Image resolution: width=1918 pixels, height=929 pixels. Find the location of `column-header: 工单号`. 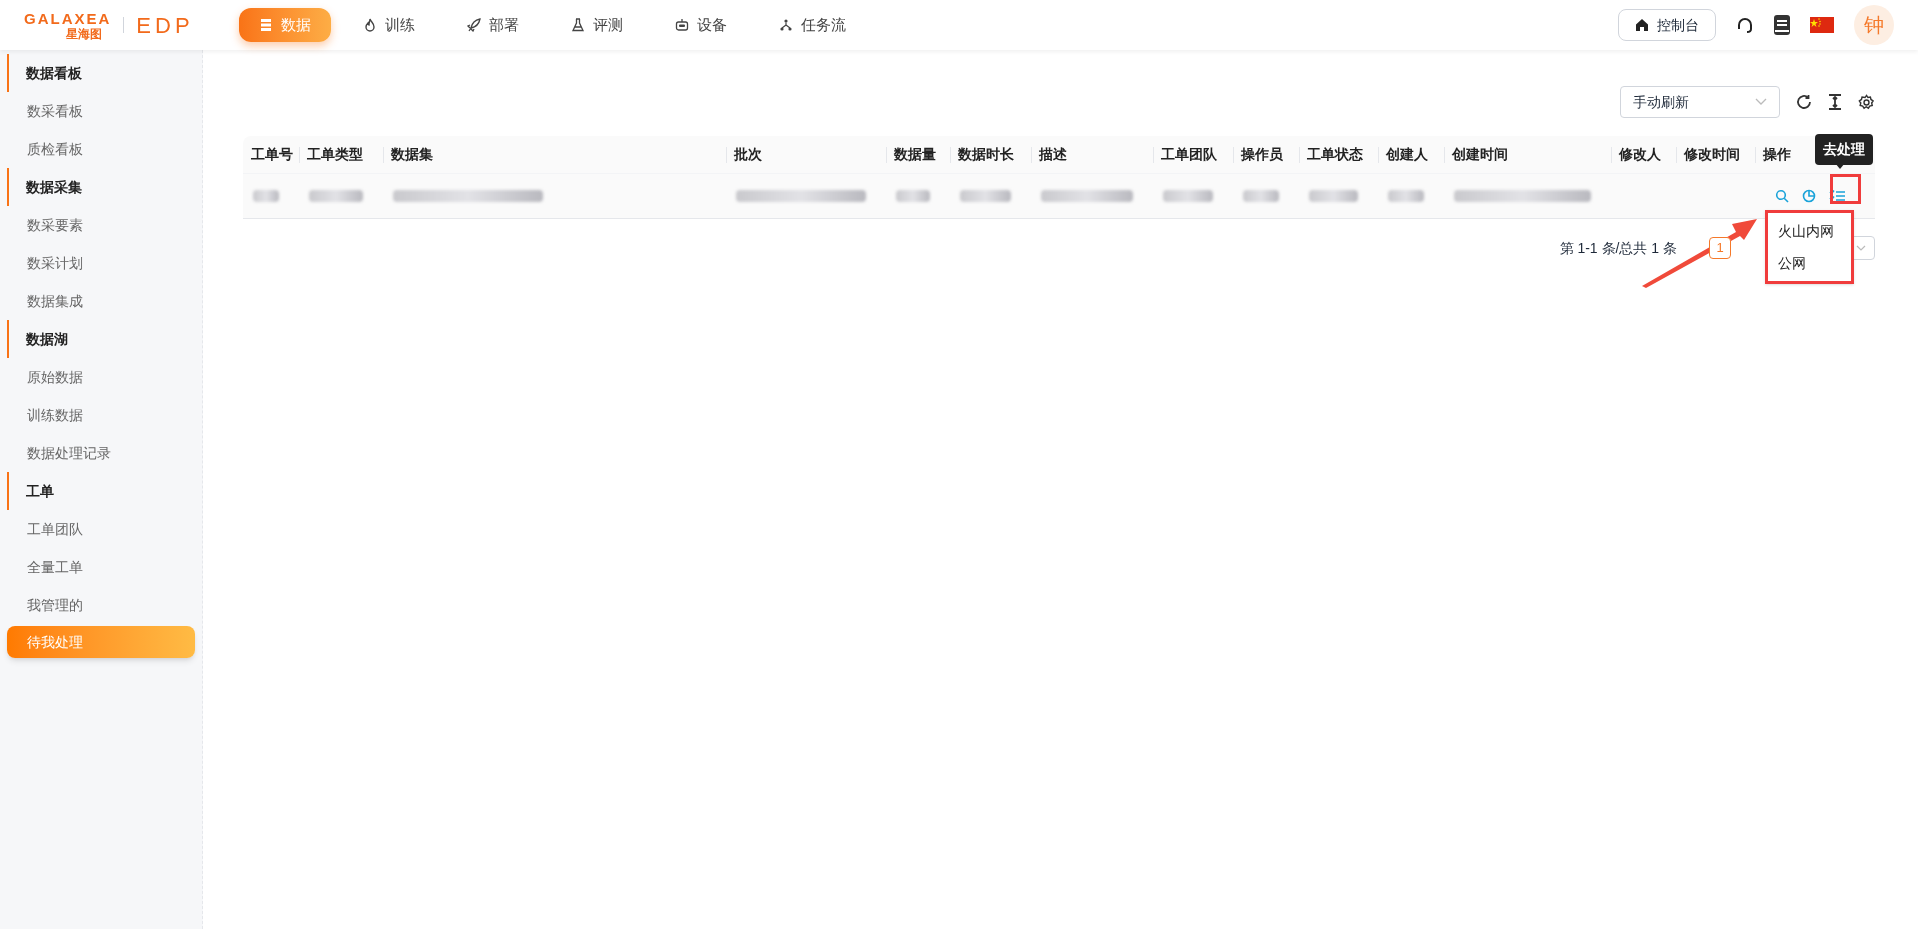

column-header: 工单号 is located at coordinates (272, 154).